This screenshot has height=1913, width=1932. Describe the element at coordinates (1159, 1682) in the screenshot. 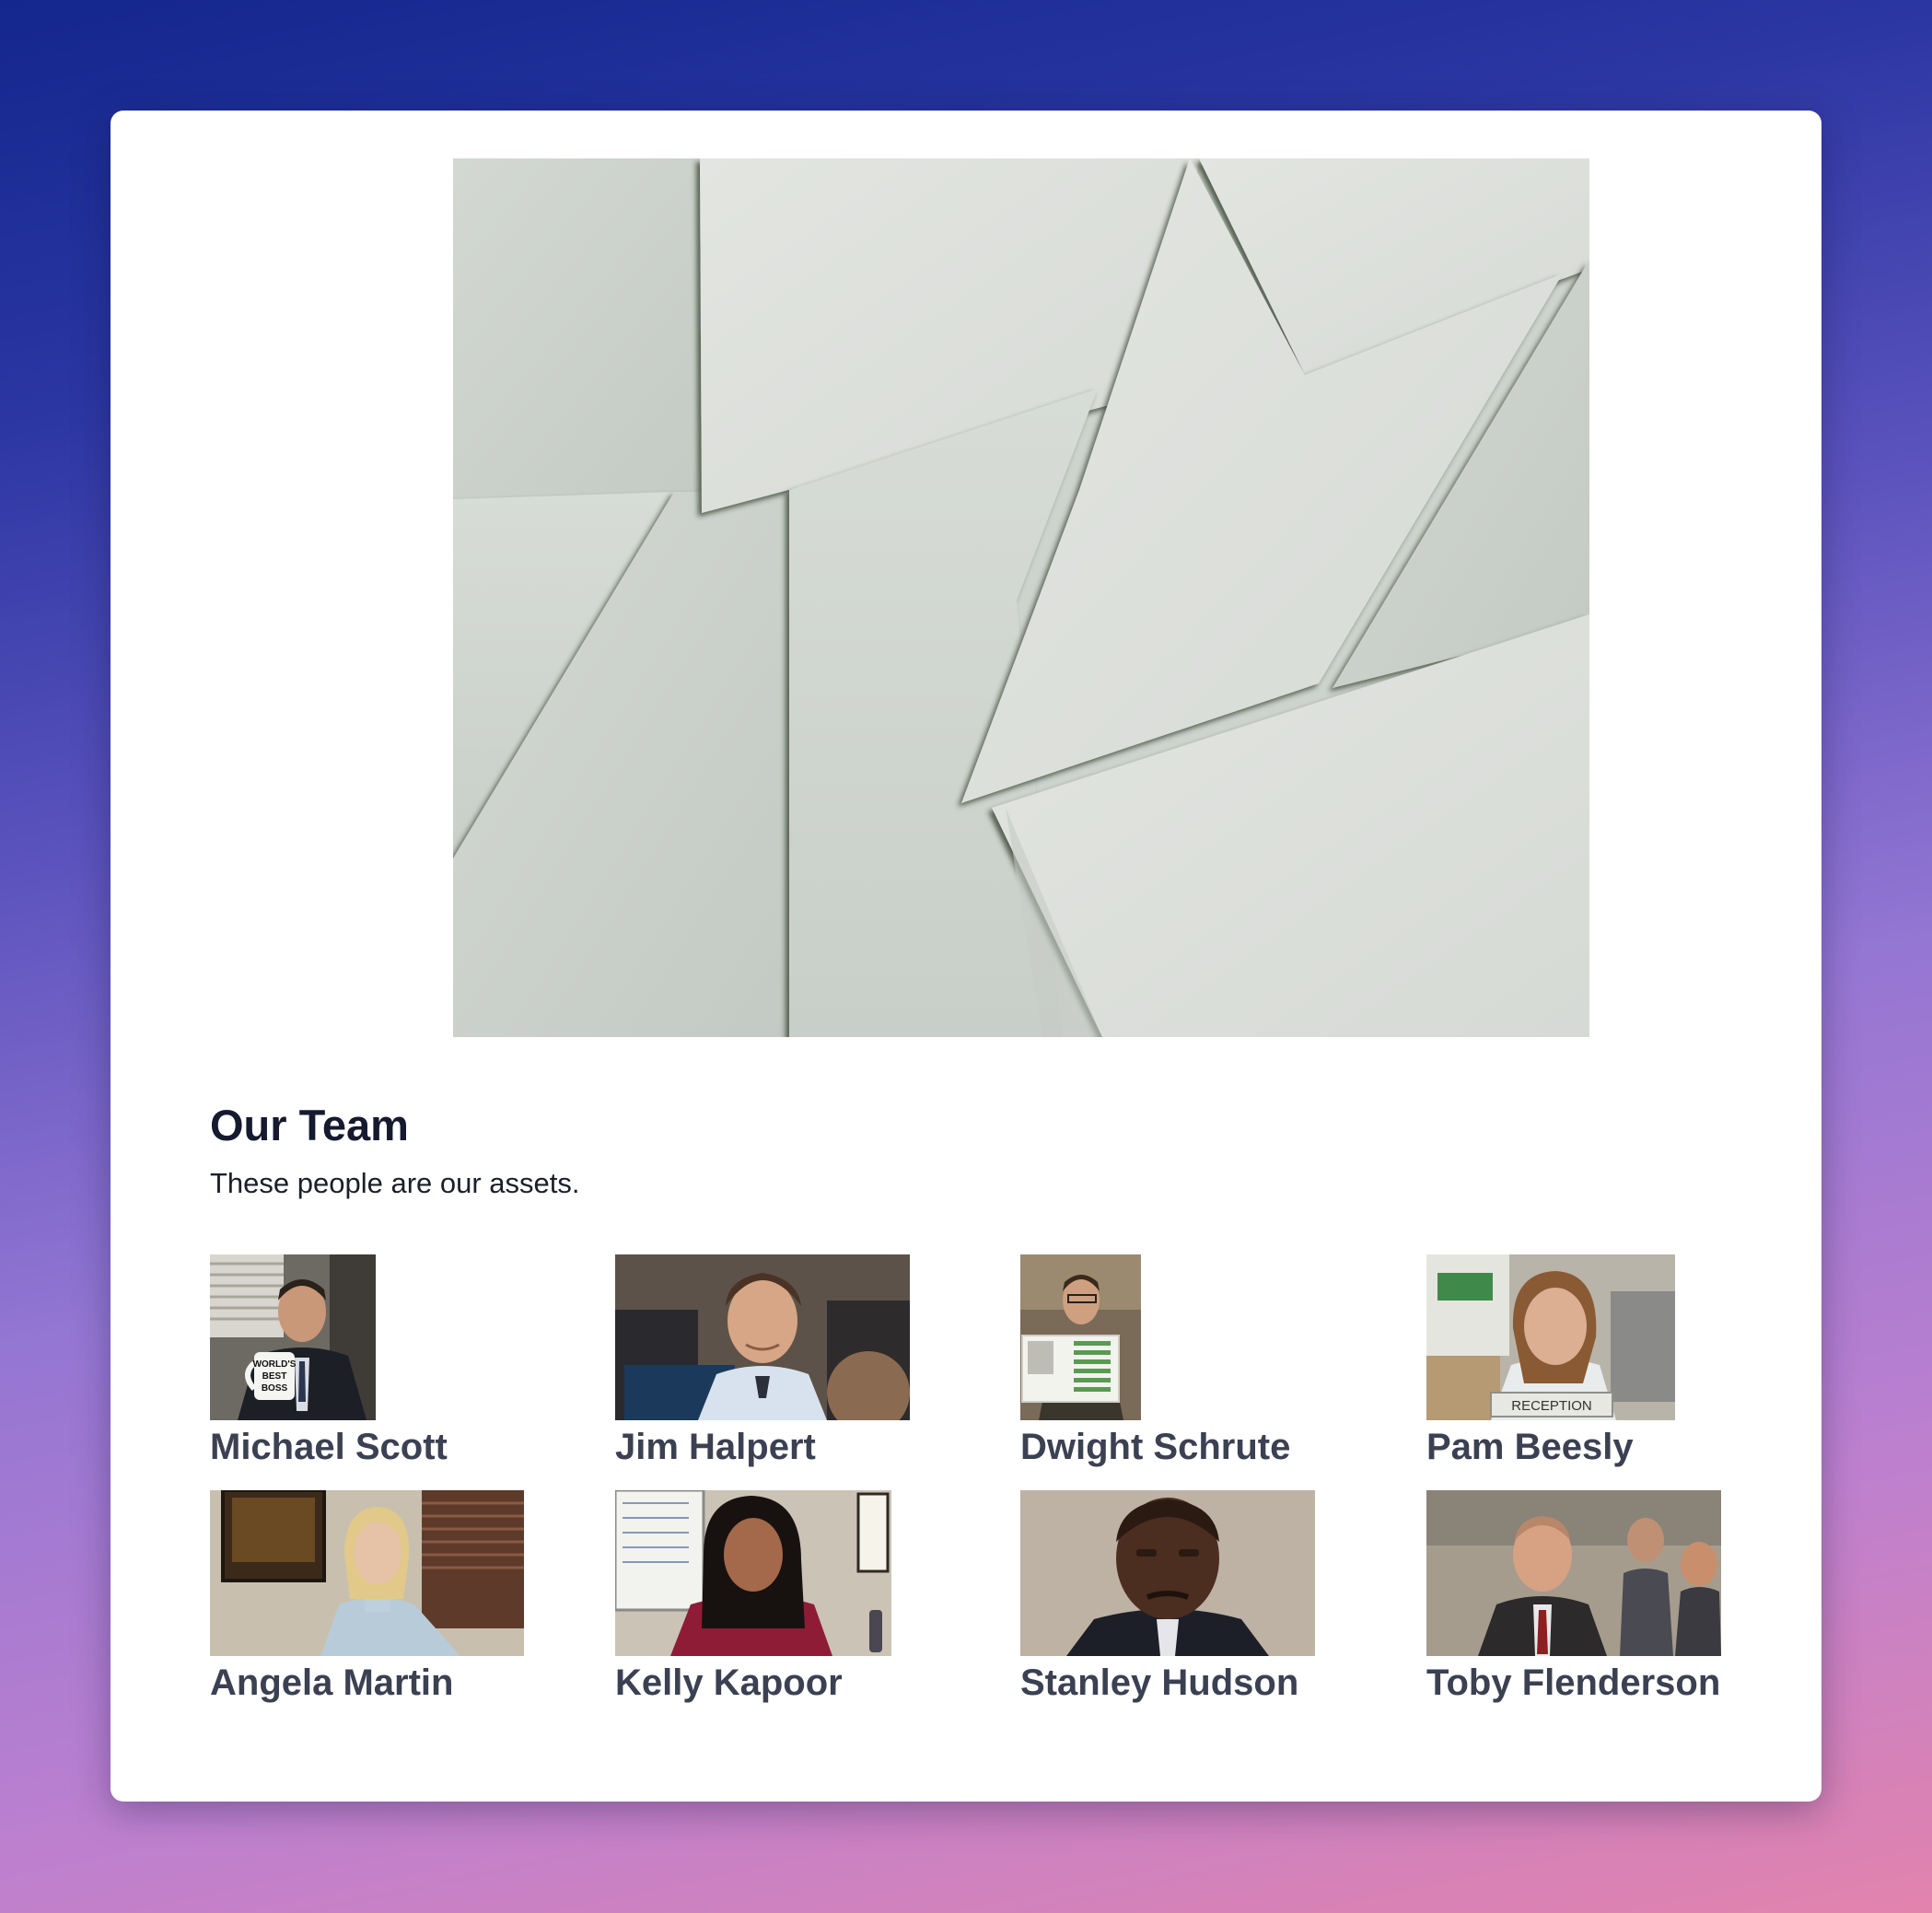

I see `member-name: Stanley Hudson` at that location.